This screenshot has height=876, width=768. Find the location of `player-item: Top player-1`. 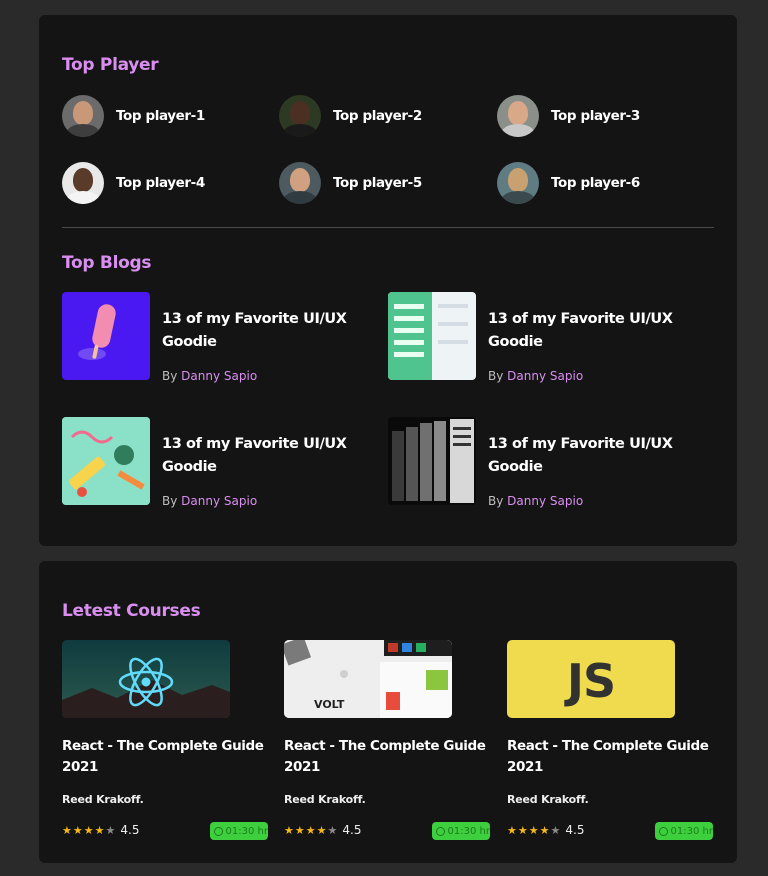

player-item: Top player-1 is located at coordinates (133, 116).